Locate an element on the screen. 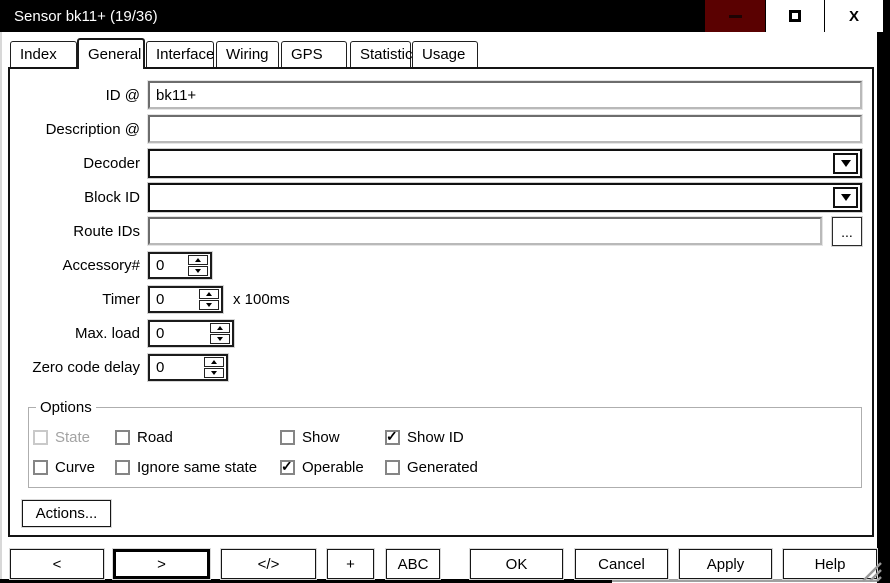 This screenshot has width=890, height=583. timer-value: 0 is located at coordinates (160, 299).